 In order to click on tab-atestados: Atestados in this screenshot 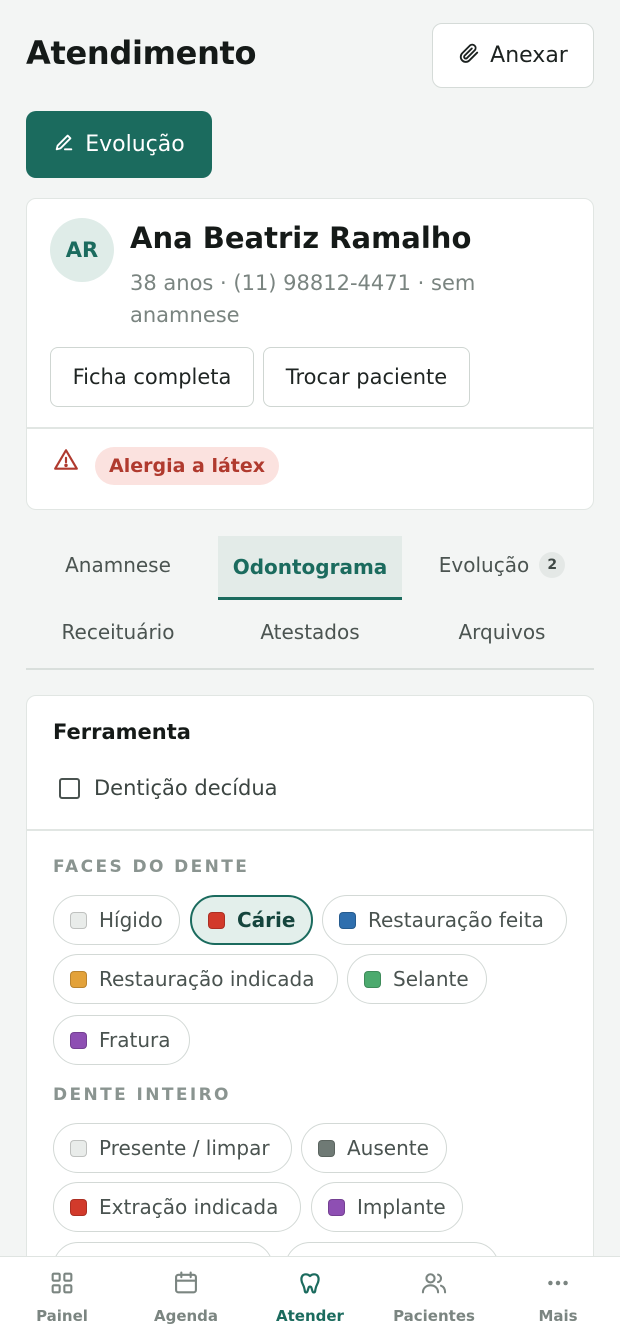, I will do `click(310, 632)`.